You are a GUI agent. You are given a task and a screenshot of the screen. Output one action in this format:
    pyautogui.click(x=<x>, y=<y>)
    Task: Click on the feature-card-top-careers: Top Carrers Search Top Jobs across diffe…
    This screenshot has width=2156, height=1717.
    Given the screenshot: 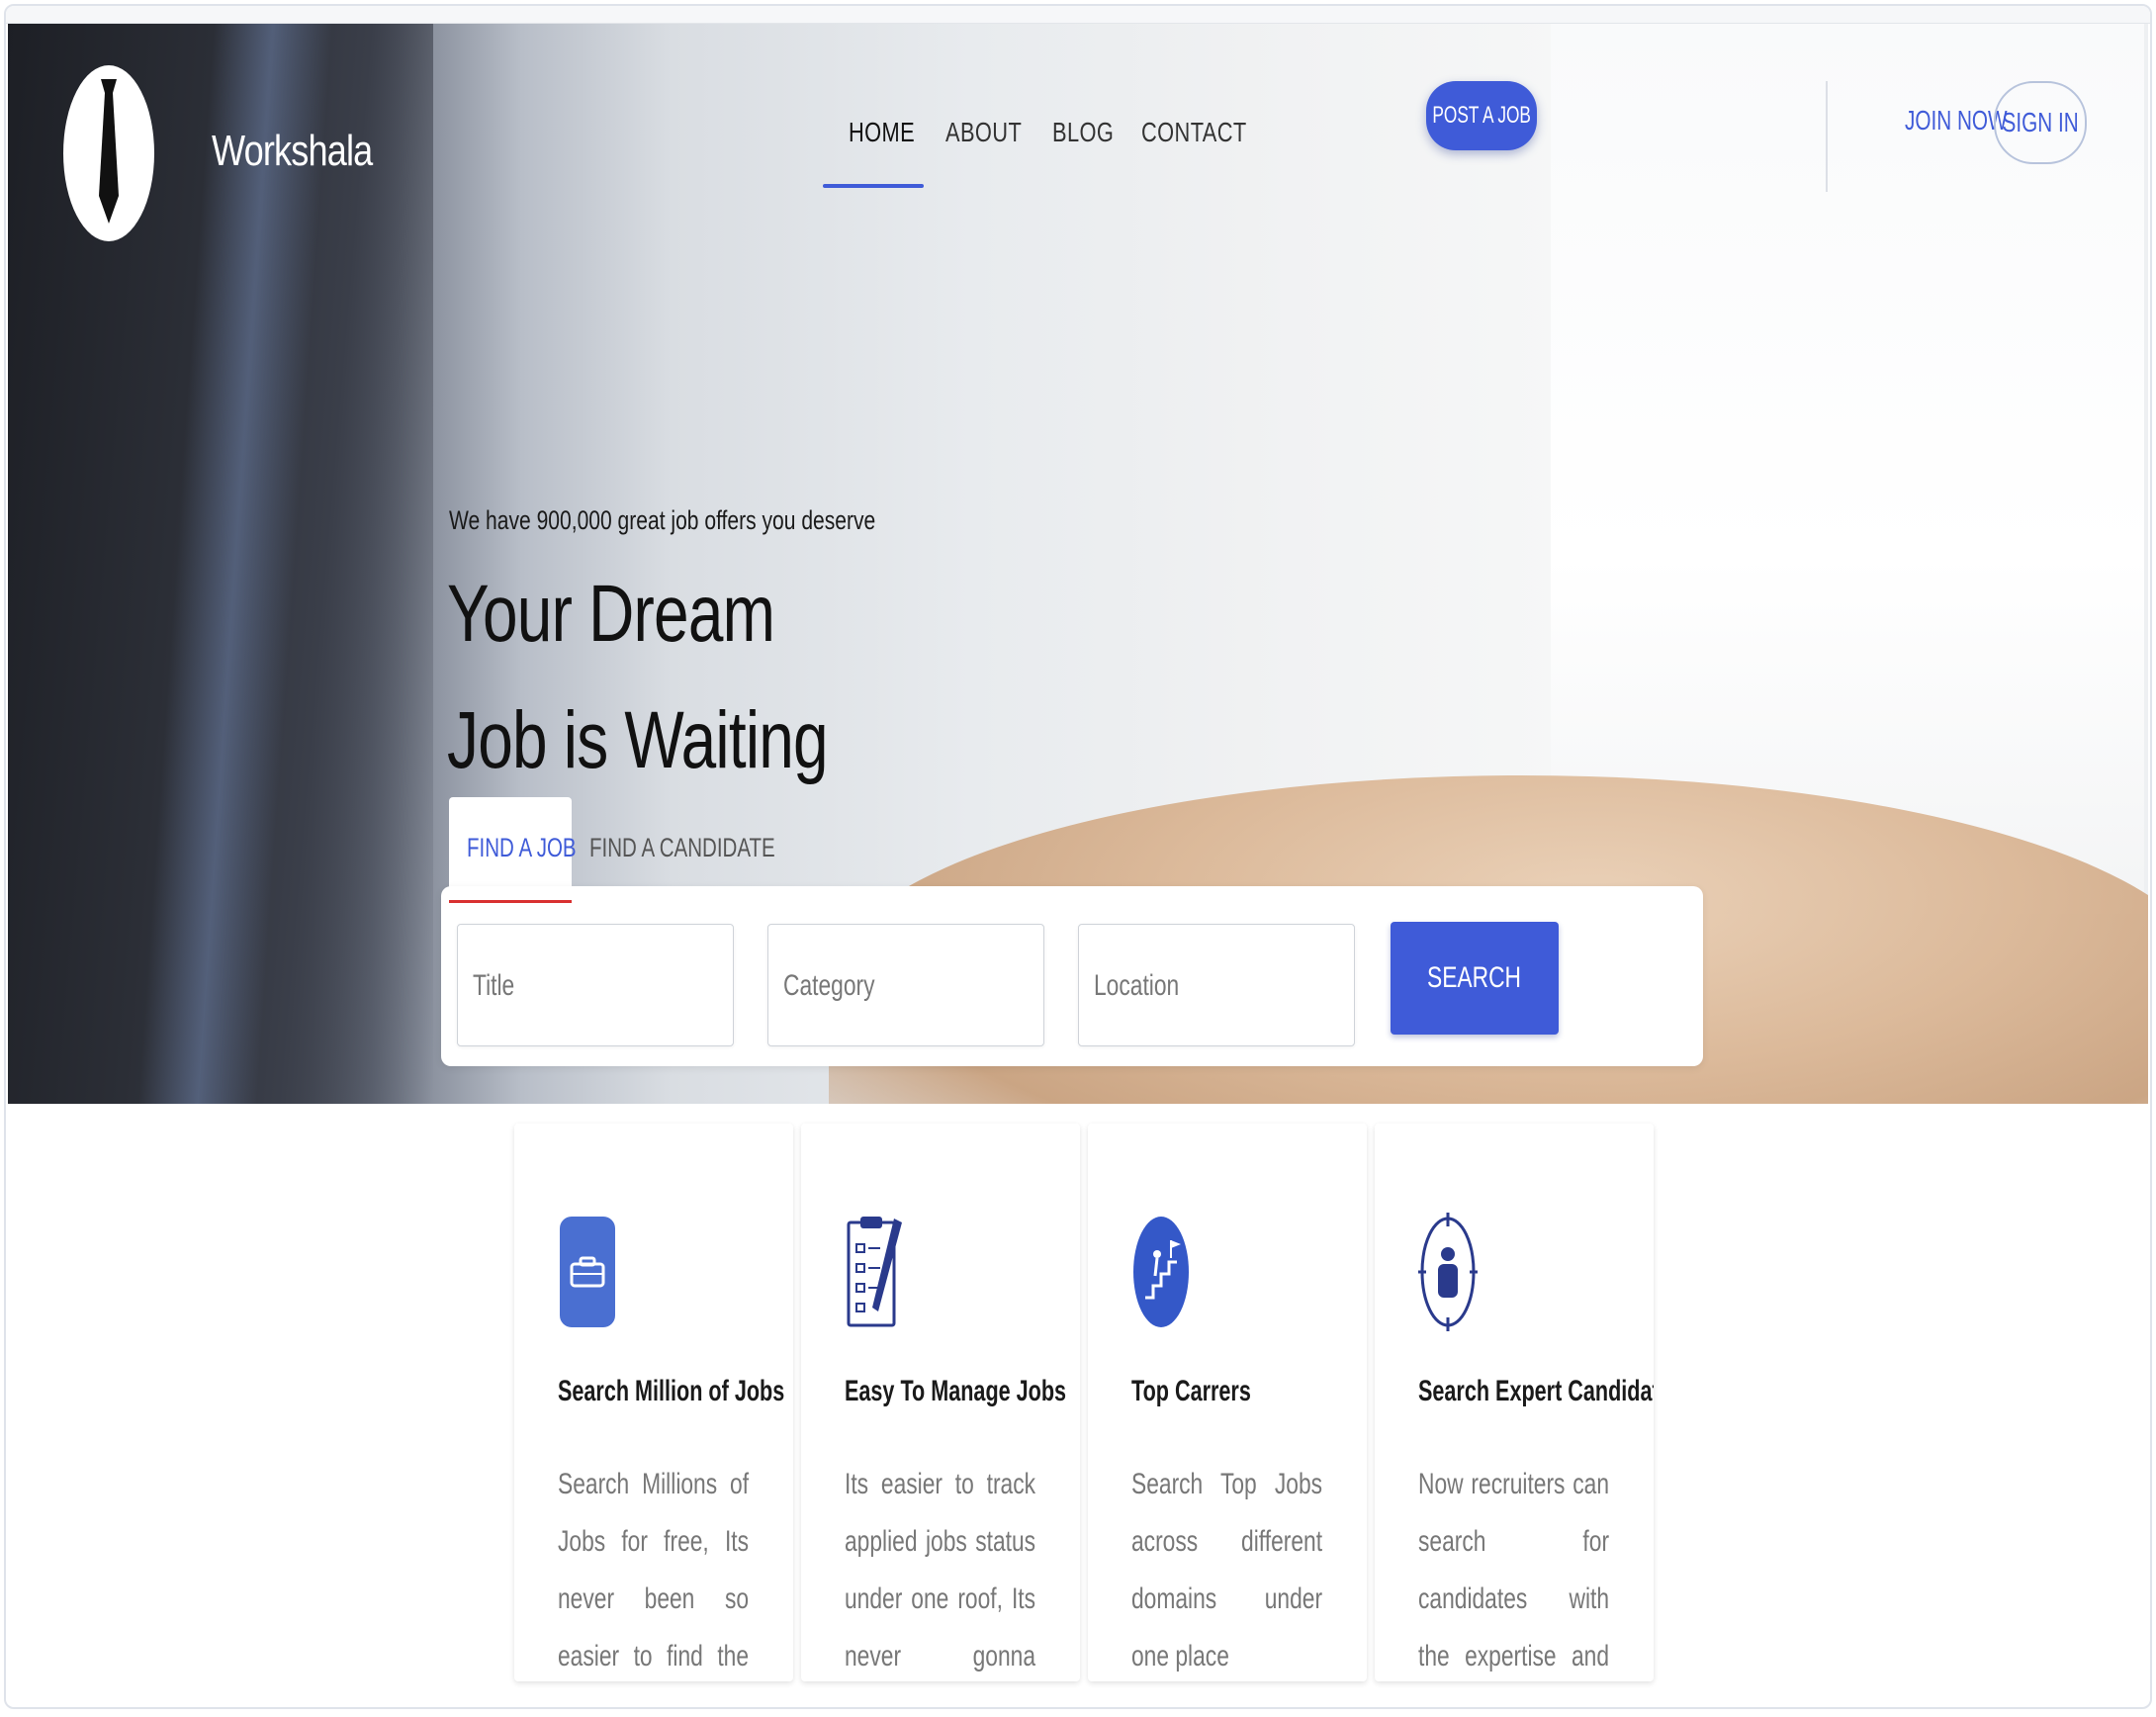 What is the action you would take?
    pyautogui.click(x=1227, y=1402)
    